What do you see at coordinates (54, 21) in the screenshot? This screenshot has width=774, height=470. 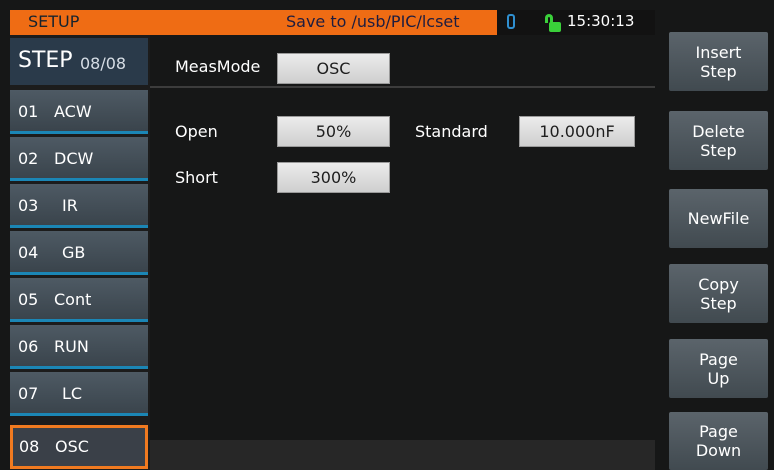 I see `page-title: SETUP` at bounding box center [54, 21].